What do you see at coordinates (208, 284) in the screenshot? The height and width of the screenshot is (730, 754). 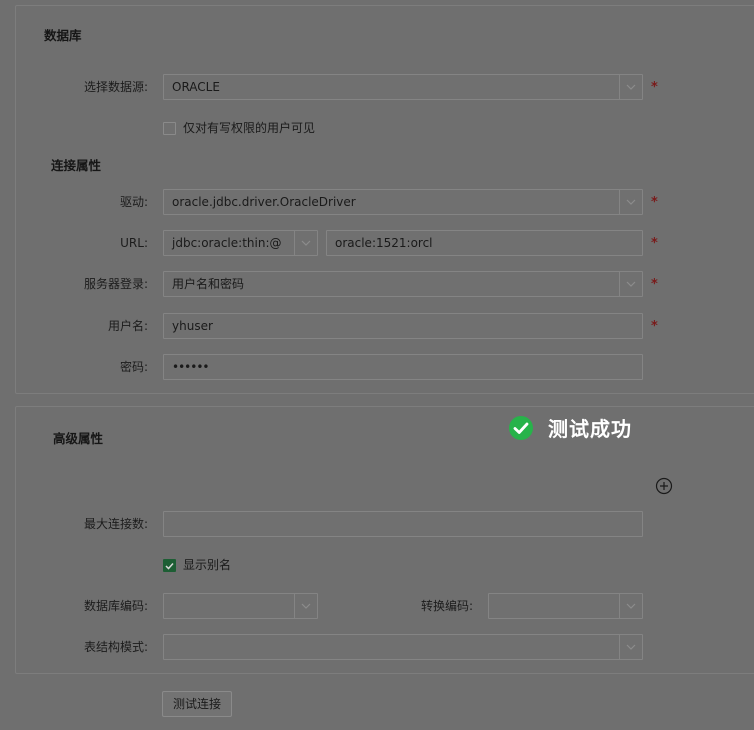 I see `server-login-value: 用户名和密码` at bounding box center [208, 284].